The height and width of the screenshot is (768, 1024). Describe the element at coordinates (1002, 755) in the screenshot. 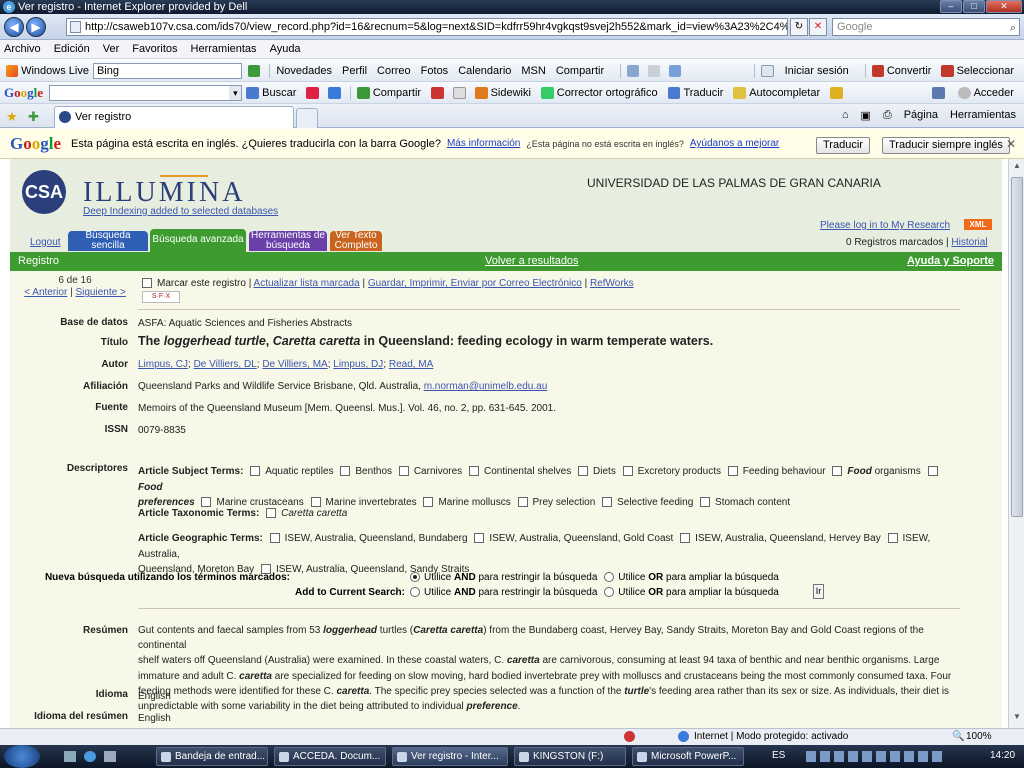

I see `clock: 14:20` at that location.